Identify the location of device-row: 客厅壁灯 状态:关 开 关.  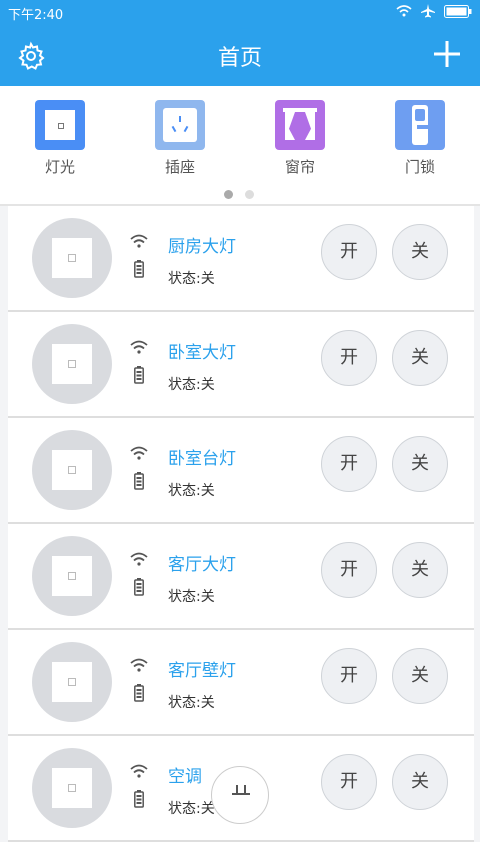
(241, 683).